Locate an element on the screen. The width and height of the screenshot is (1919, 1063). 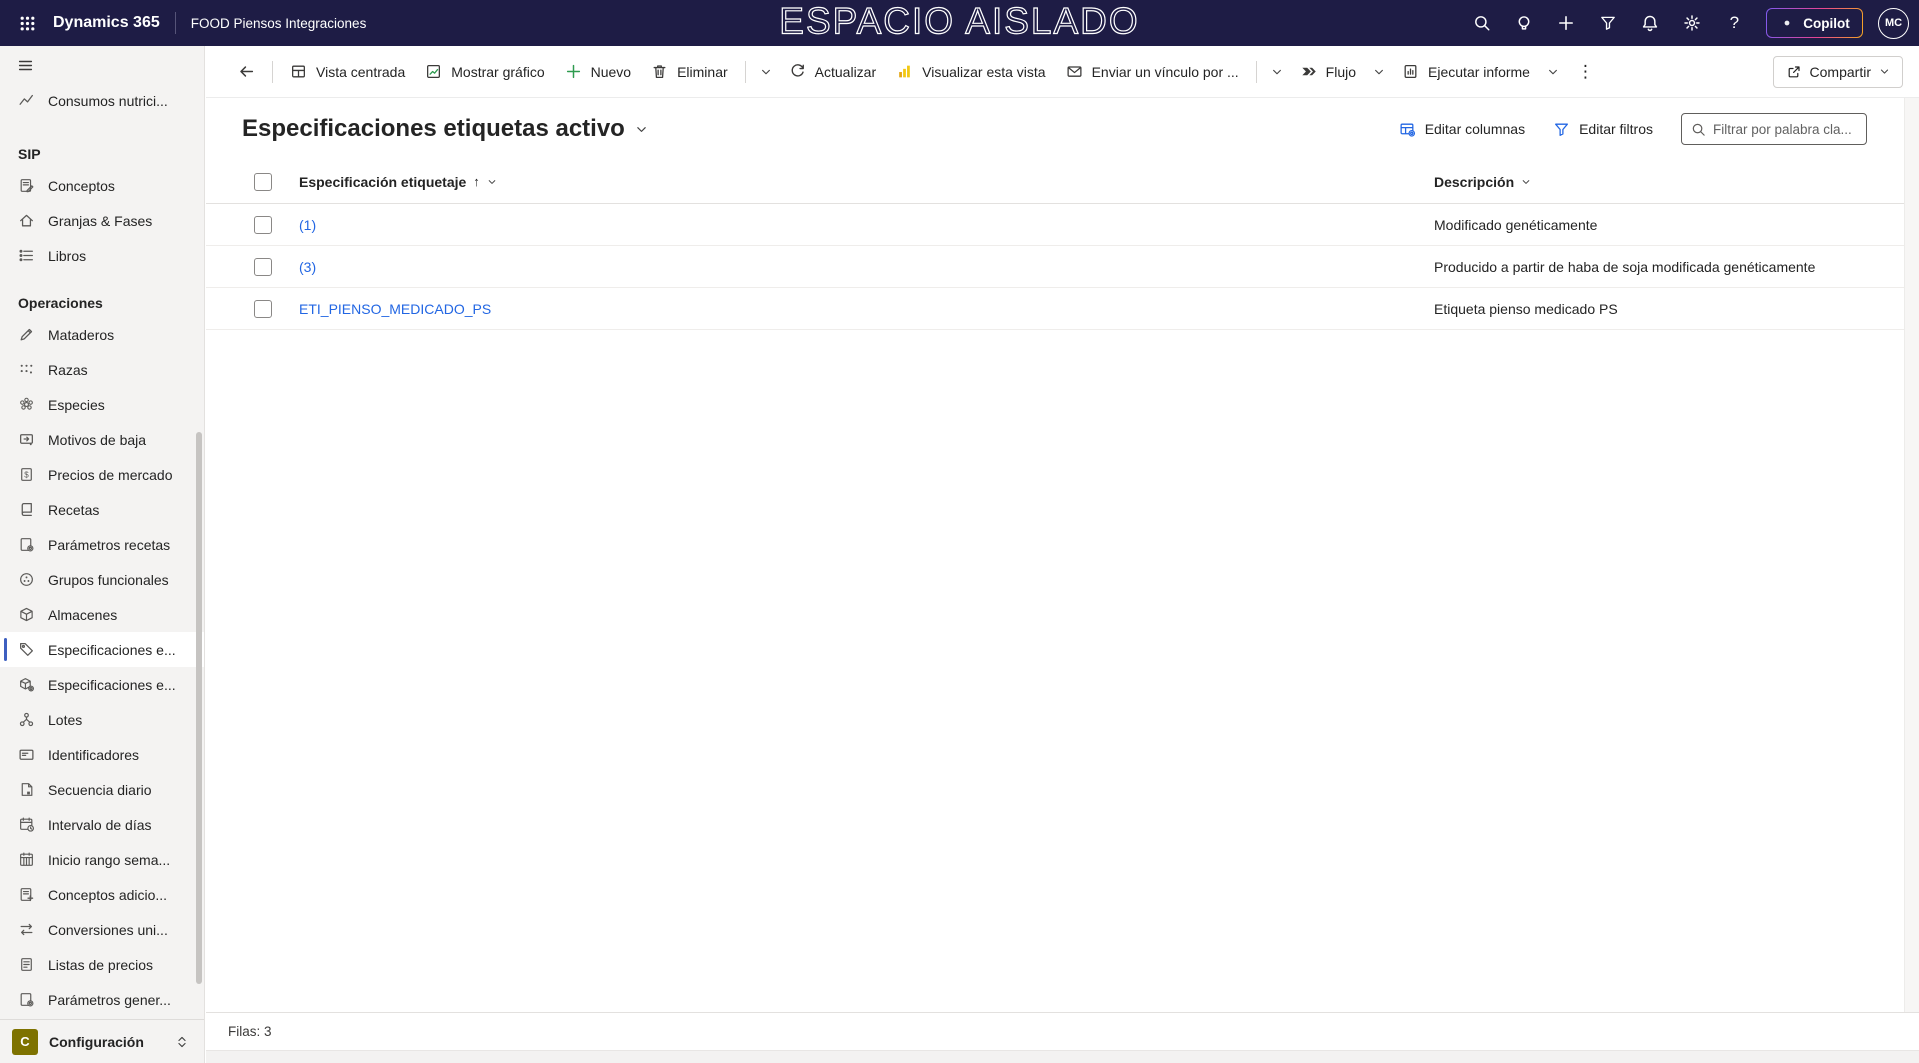
keyword-filter-box is located at coordinates (1774, 129).